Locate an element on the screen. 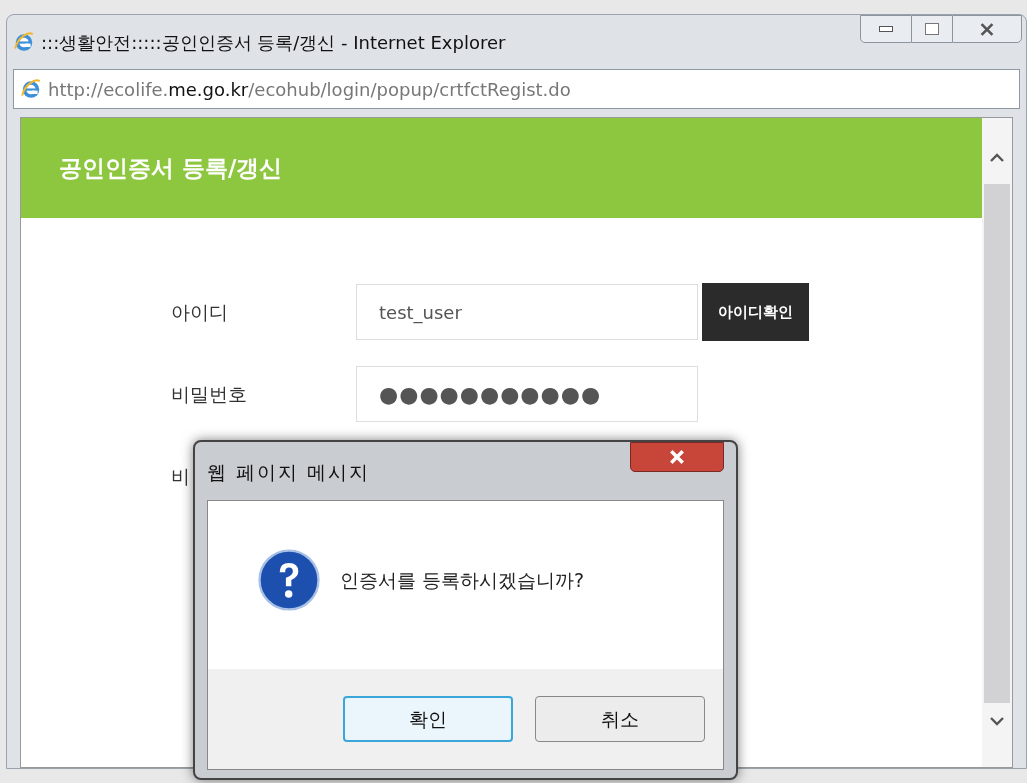  question-icon is located at coordinates (289, 580).